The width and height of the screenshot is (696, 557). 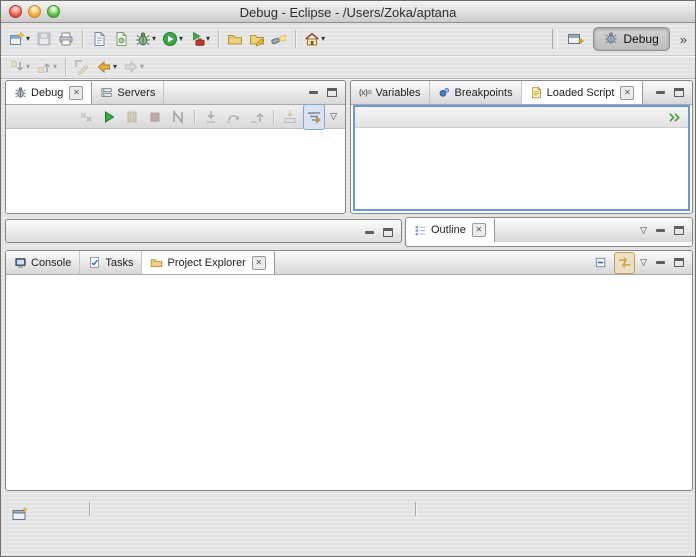 I want to click on next-annotation-button: ▾, so click(x=19, y=67).